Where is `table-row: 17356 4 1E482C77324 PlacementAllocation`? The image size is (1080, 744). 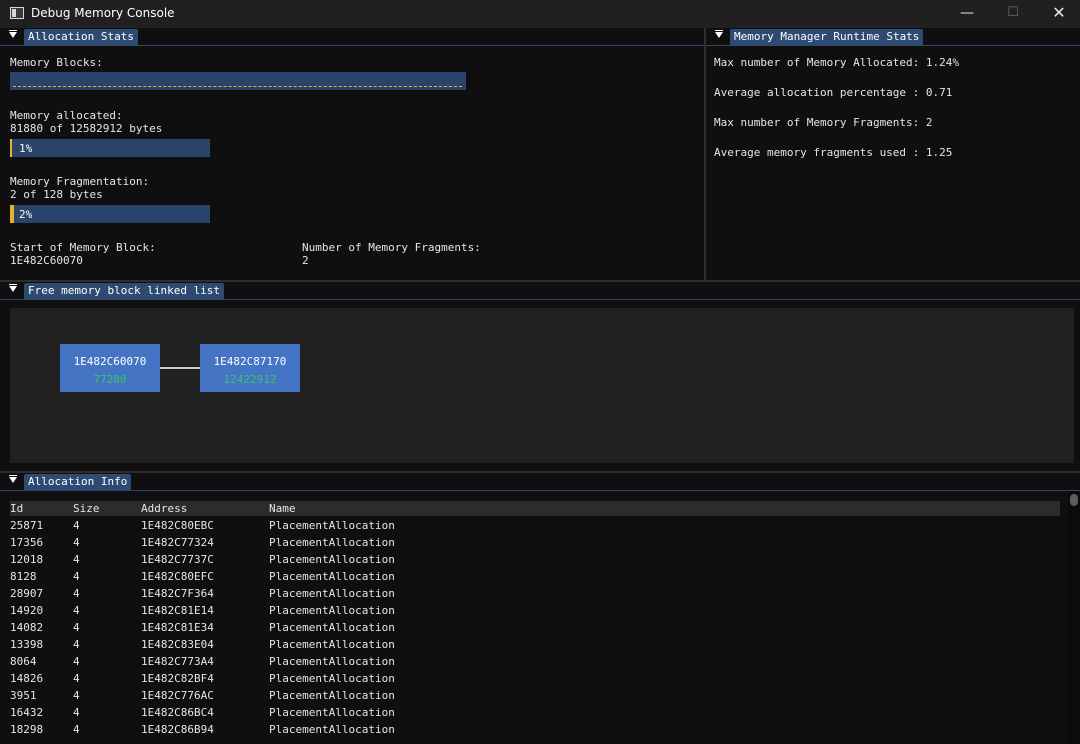
table-row: 17356 4 1E482C77324 PlacementAllocation is located at coordinates (535, 542).